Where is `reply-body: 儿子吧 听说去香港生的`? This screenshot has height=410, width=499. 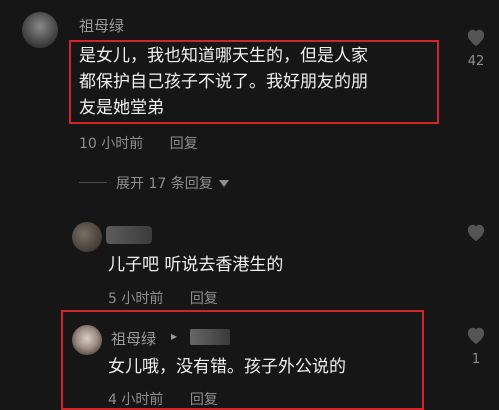
reply-body: 儿子吧 听说去香港生的 is located at coordinates (196, 265).